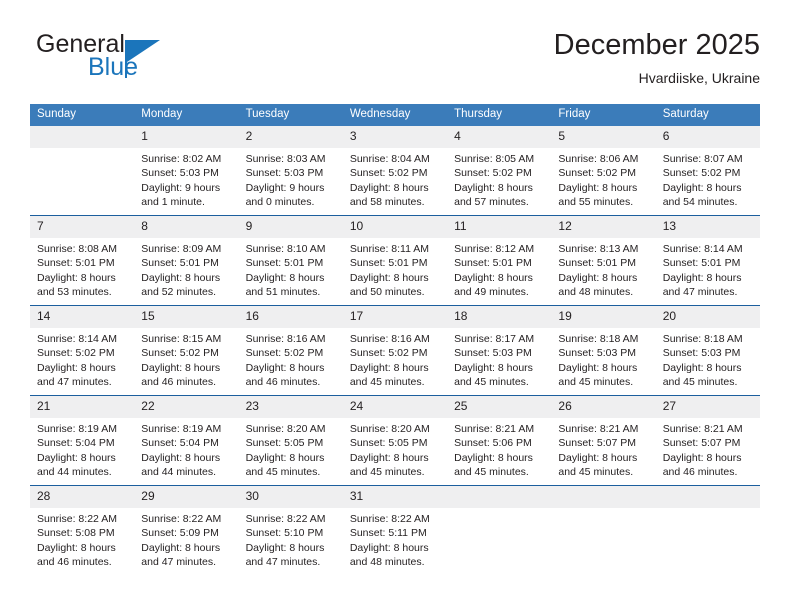 The width and height of the screenshot is (792, 612). I want to click on day-detail-line: Sunrise: 8:06 AM, so click(598, 159).